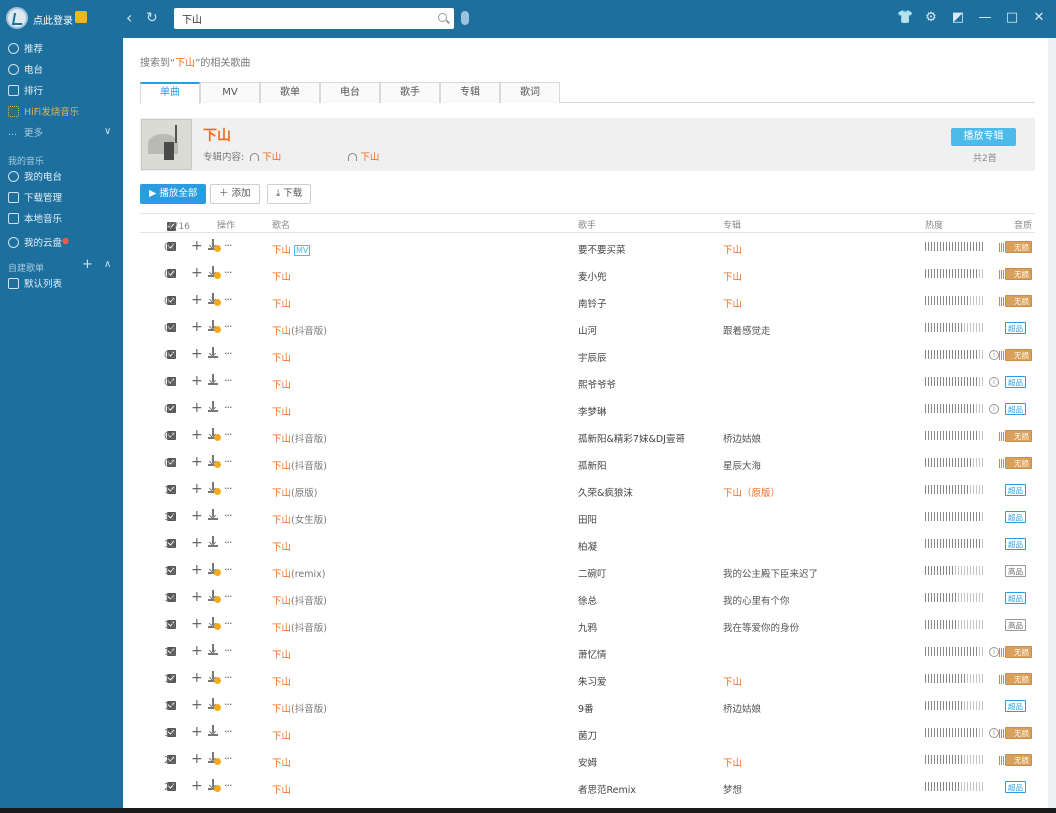  I want to click on singer-link: 徐总, so click(587, 600).